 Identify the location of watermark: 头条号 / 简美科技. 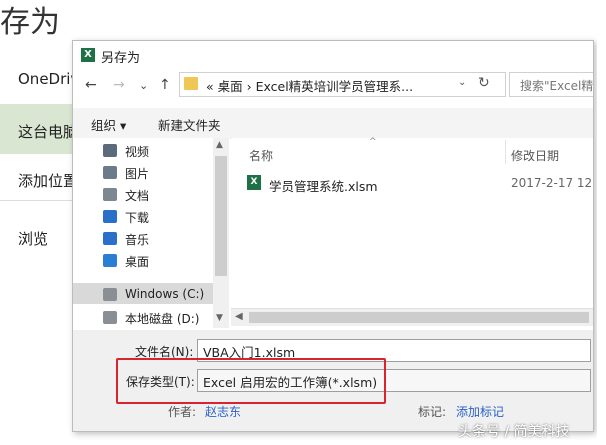
(514, 432).